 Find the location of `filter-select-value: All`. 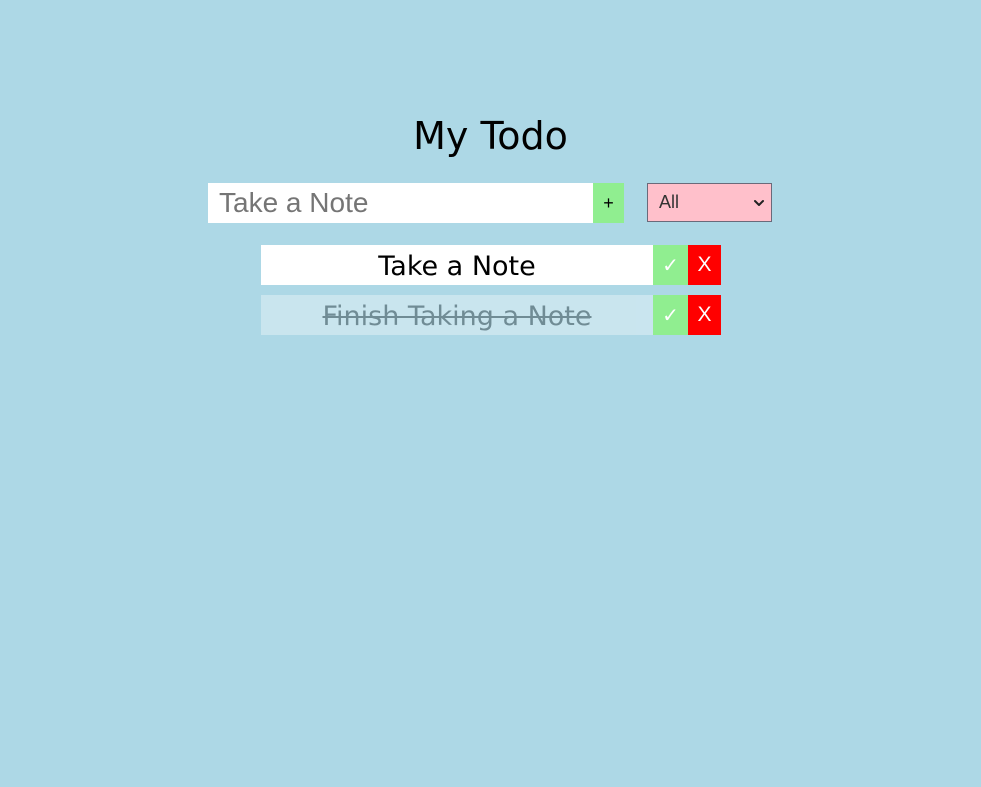

filter-select-value: All is located at coordinates (669, 202).